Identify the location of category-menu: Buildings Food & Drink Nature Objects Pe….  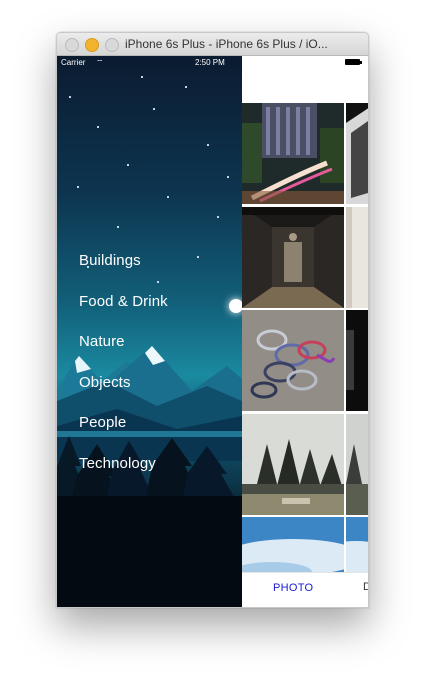
(123, 373).